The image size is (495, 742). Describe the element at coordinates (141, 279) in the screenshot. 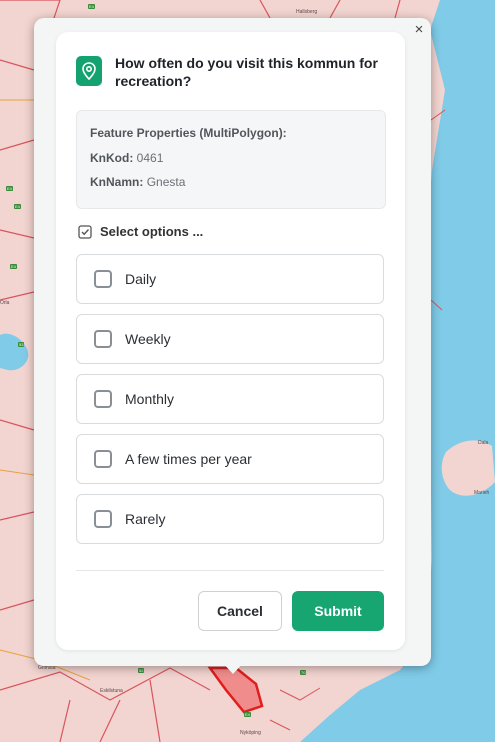

I see `option-label: Daily` at that location.